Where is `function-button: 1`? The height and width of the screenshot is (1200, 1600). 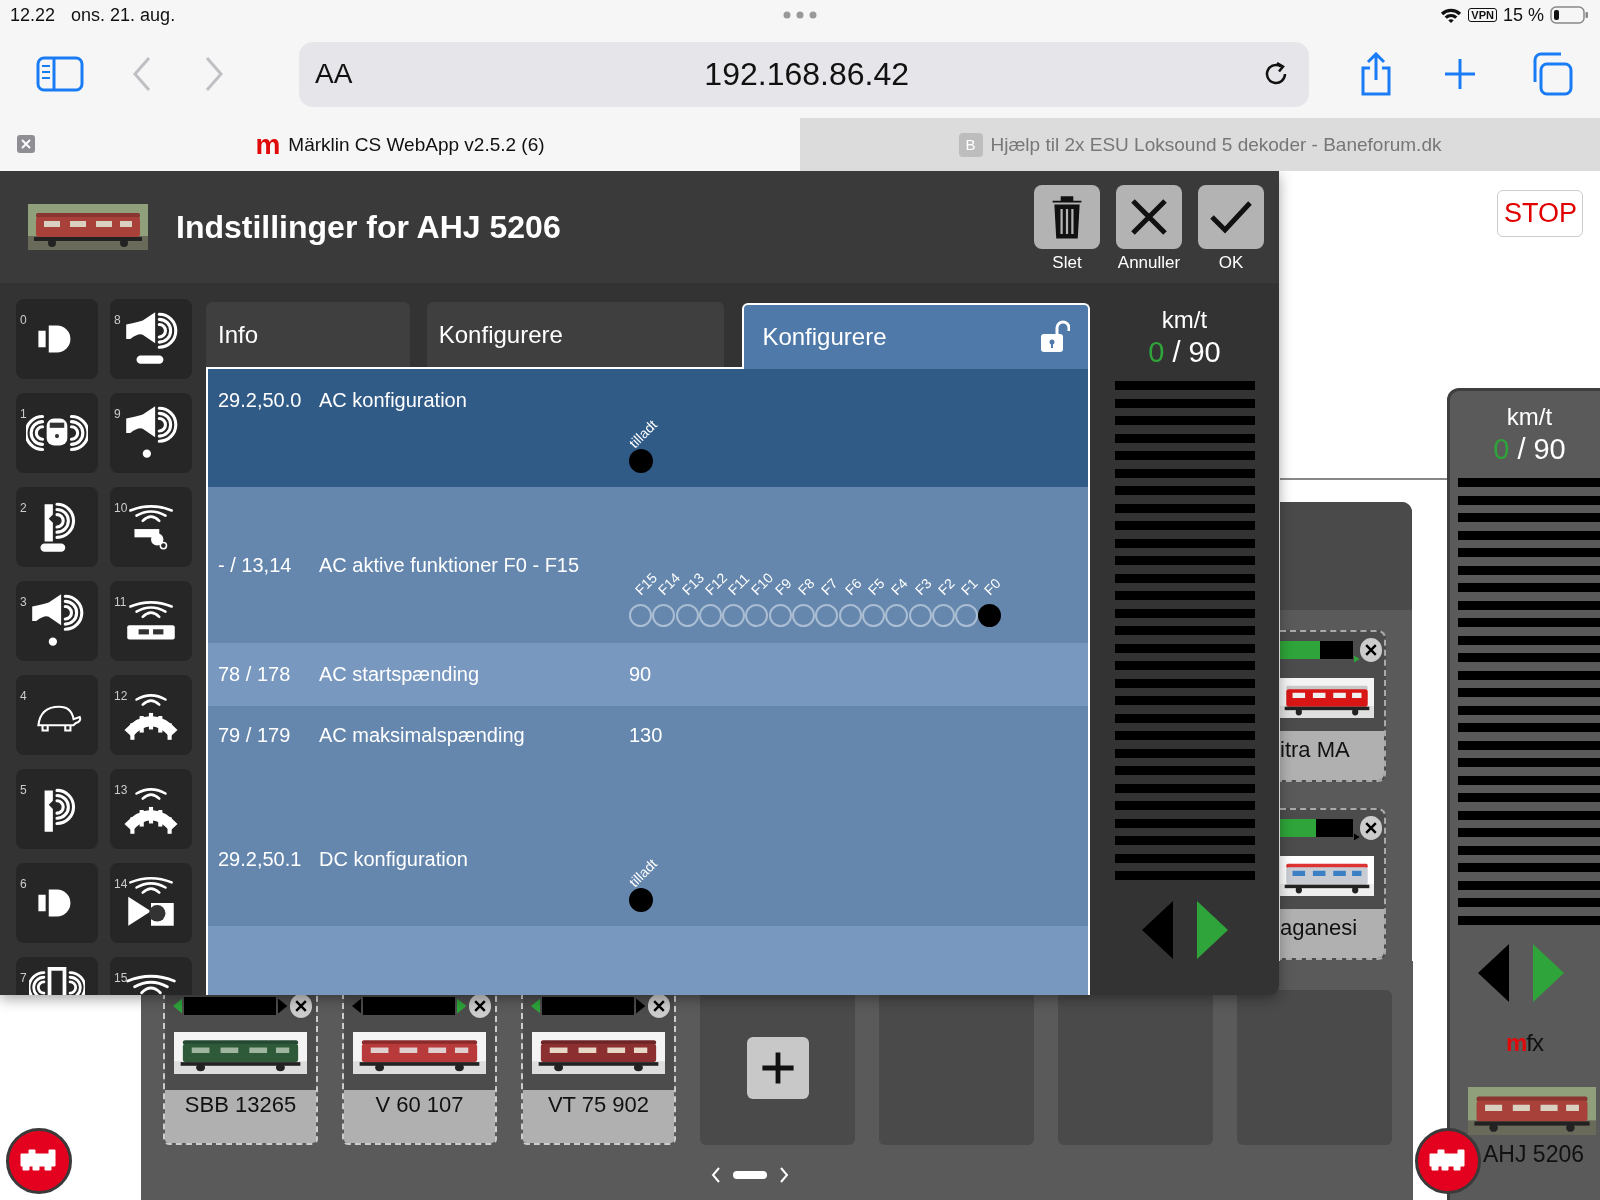 function-button: 1 is located at coordinates (57, 433).